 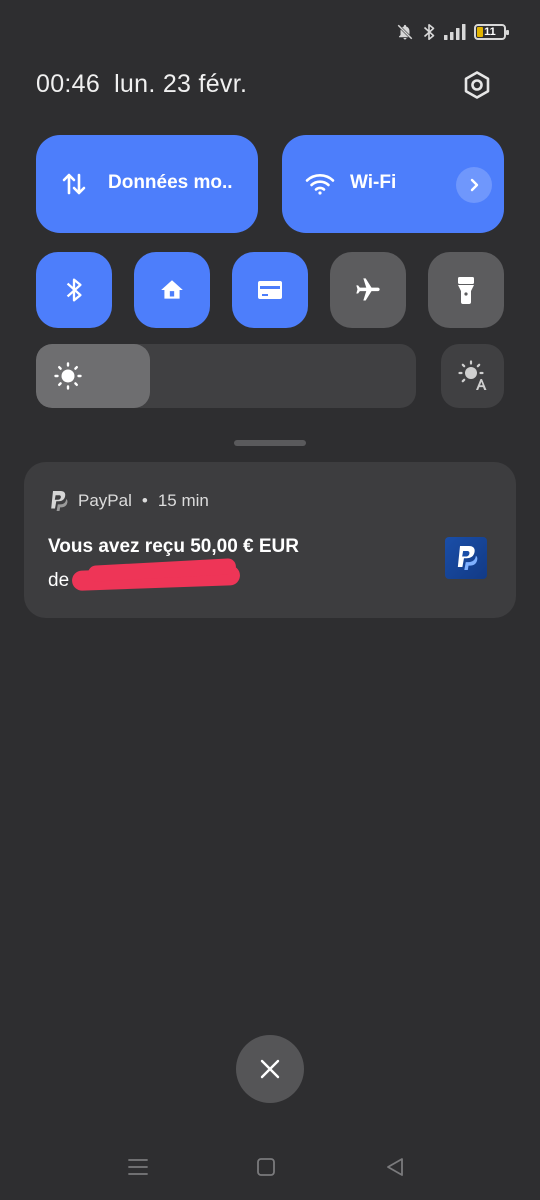 I want to click on paypal-small-icon, so click(x=59, y=501).